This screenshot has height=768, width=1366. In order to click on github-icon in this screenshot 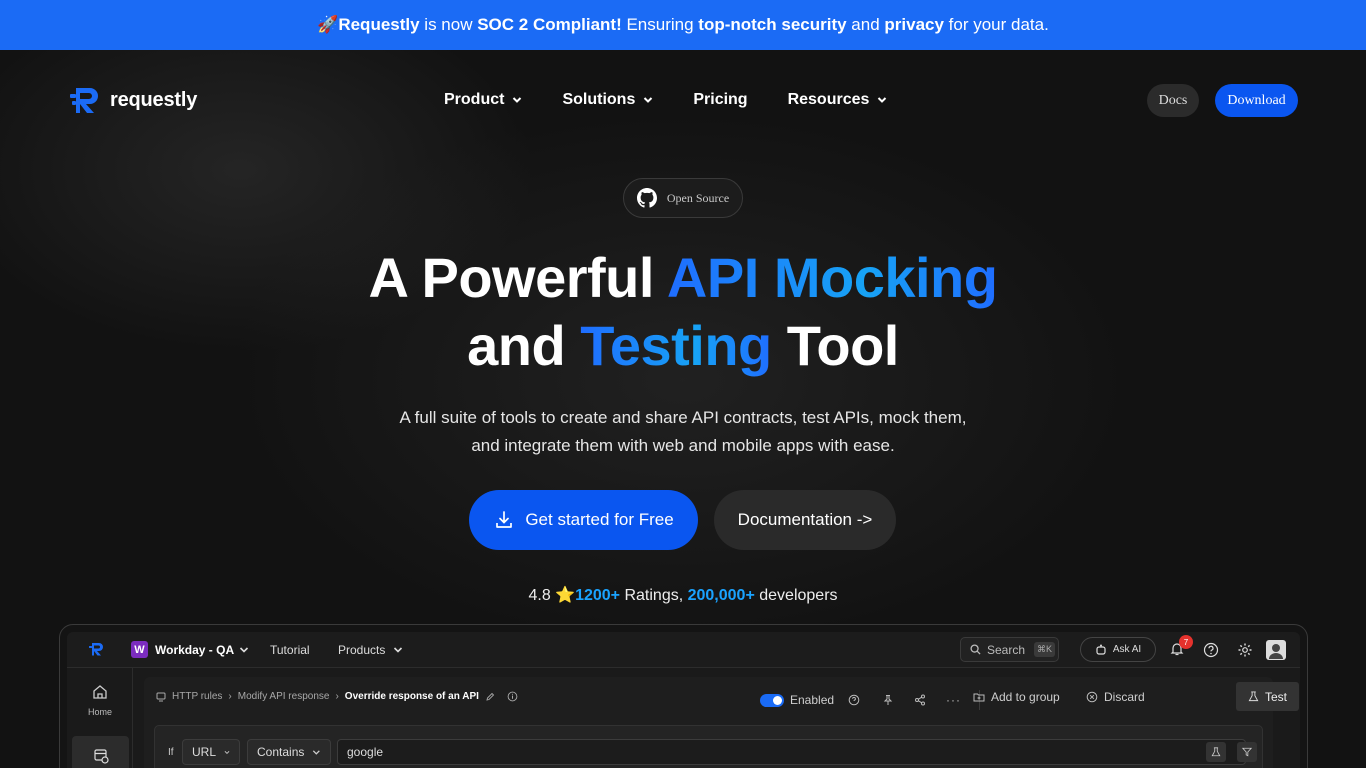, I will do `click(646, 198)`.